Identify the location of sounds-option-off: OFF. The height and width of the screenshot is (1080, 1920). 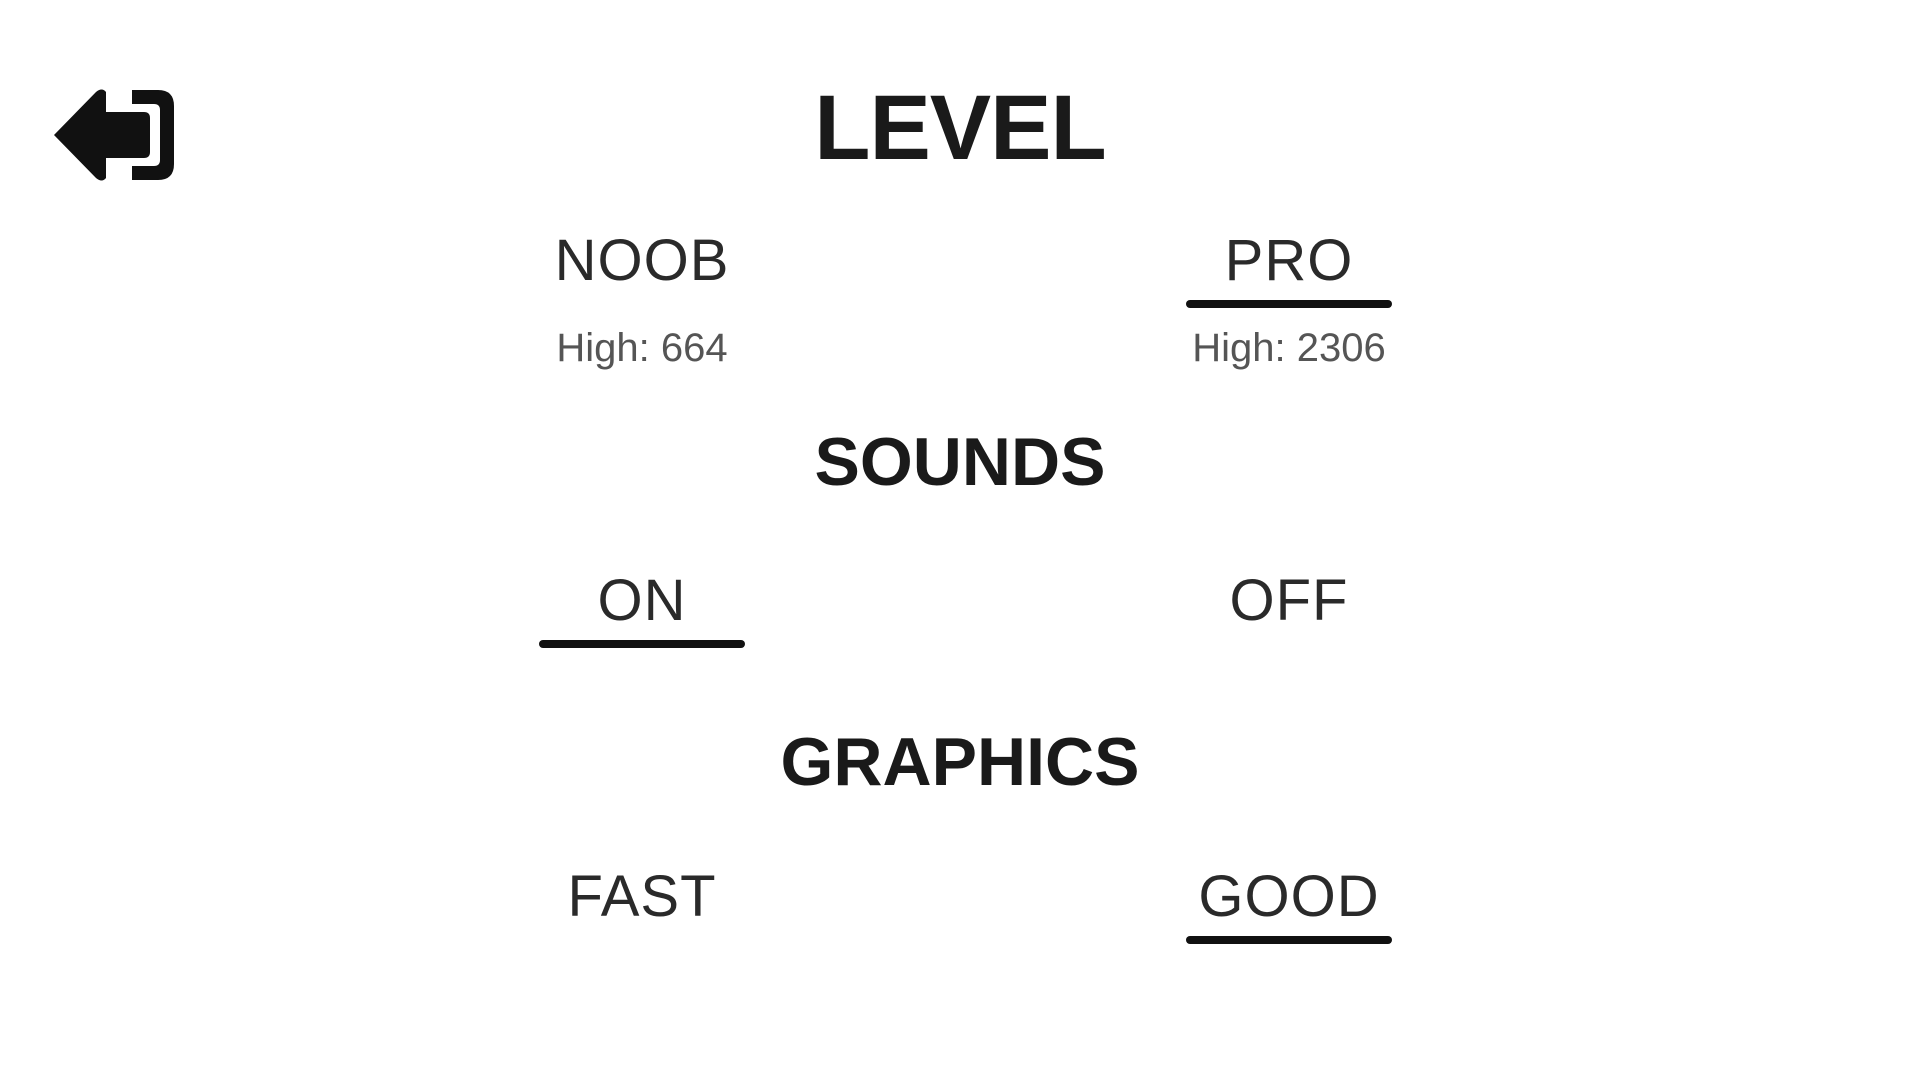
(1289, 610).